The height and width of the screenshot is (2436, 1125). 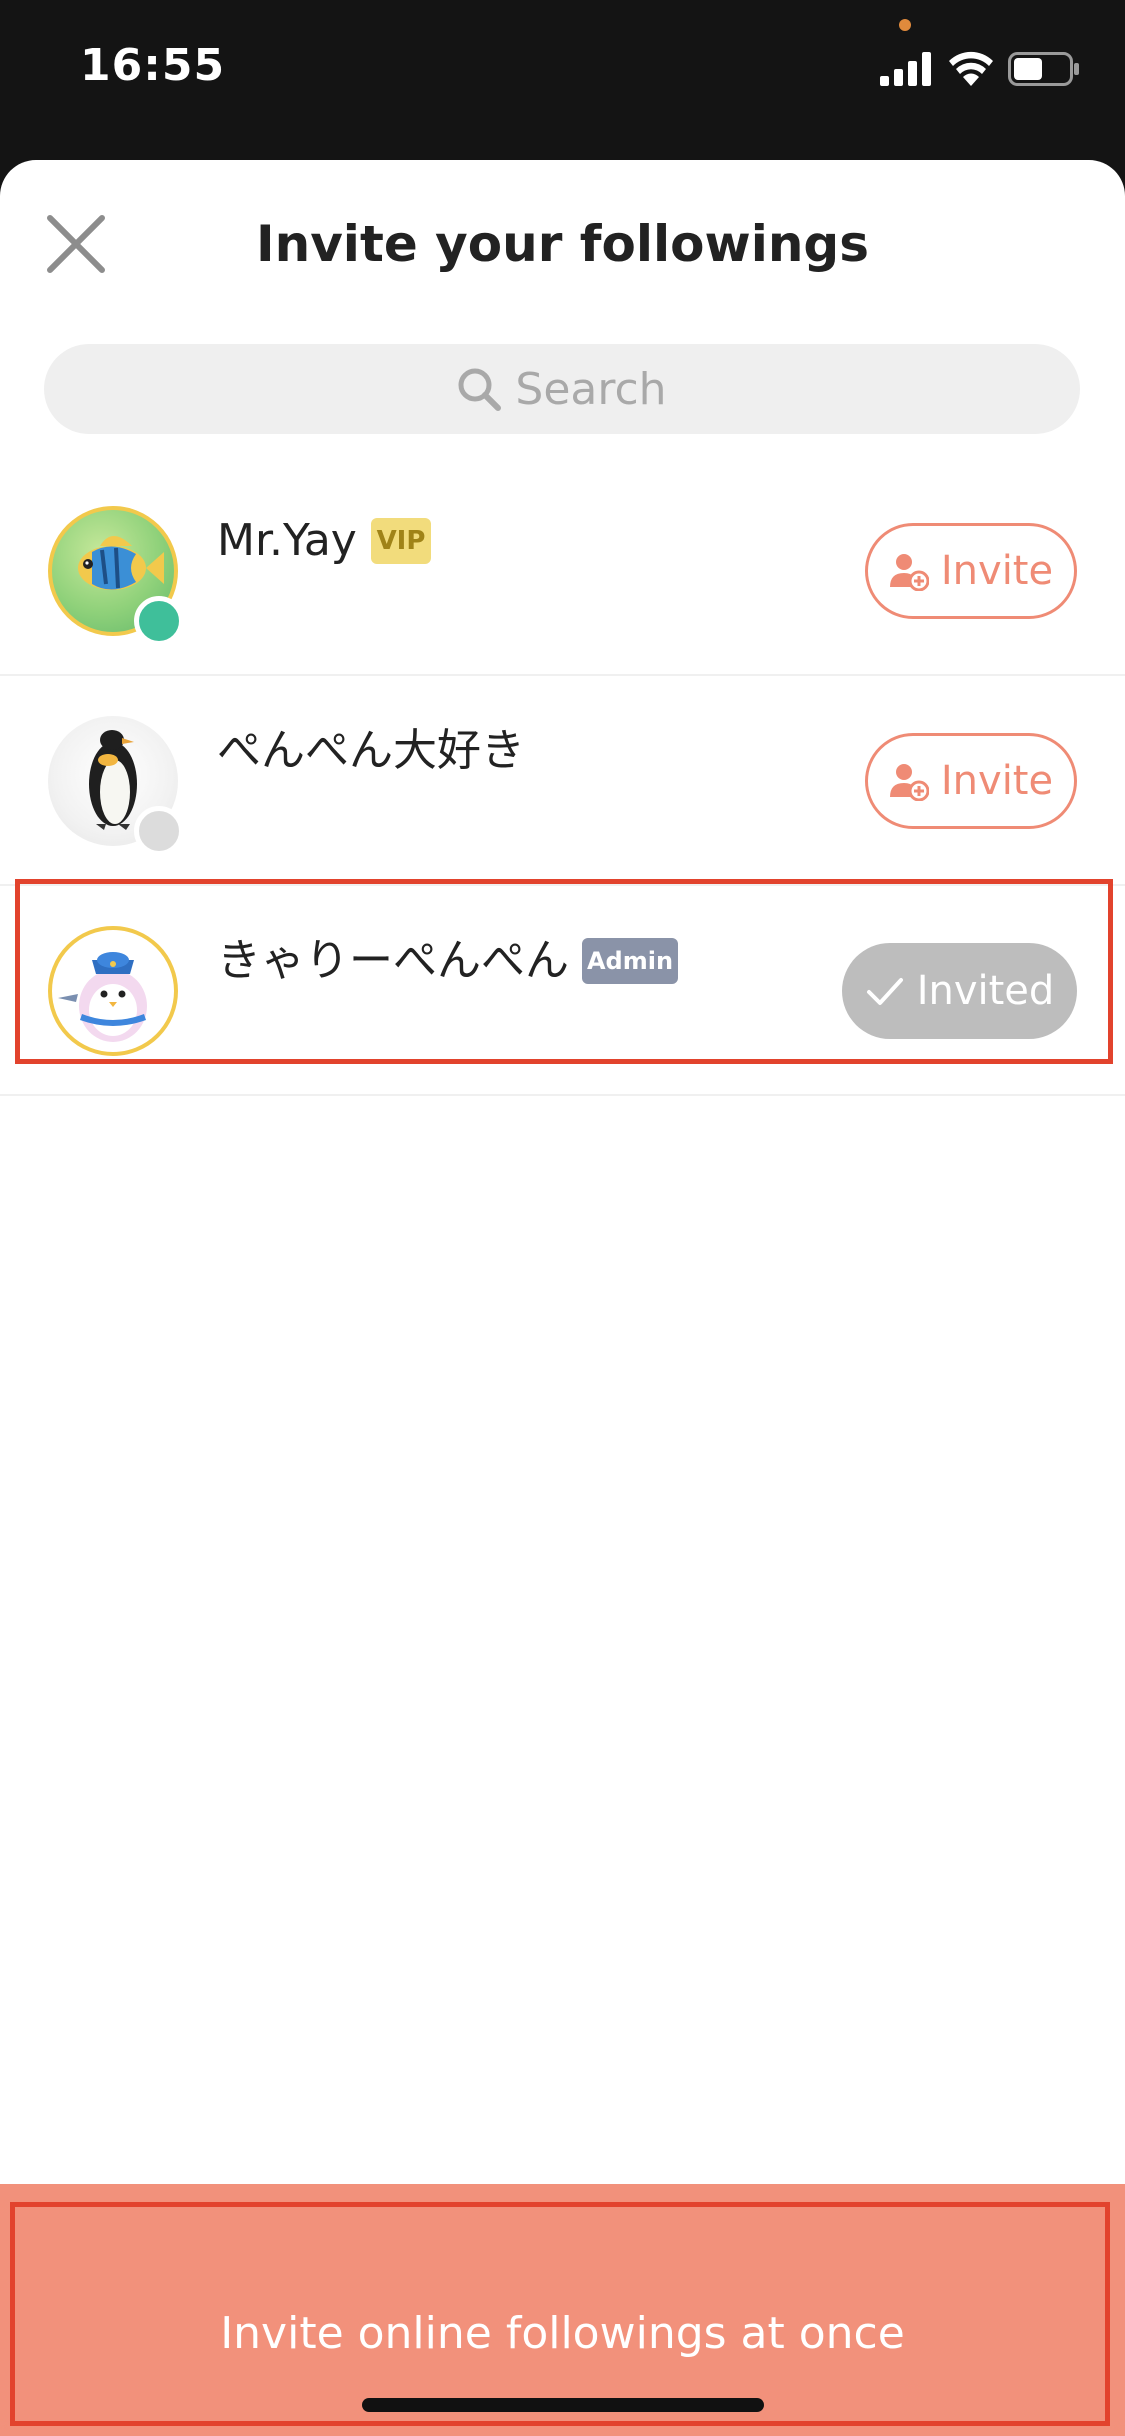 I want to click on online-status-indicator, so click(x=159, y=621).